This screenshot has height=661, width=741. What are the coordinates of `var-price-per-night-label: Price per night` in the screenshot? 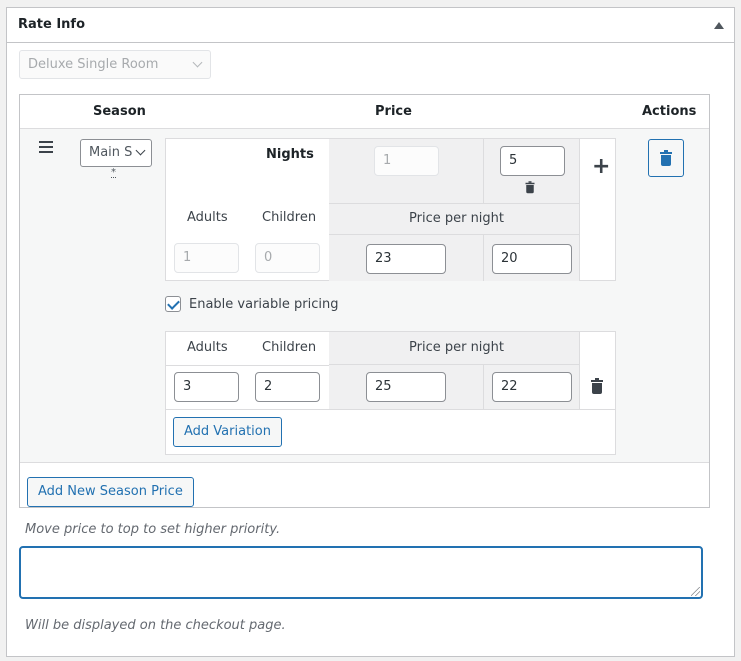 It's located at (457, 347).